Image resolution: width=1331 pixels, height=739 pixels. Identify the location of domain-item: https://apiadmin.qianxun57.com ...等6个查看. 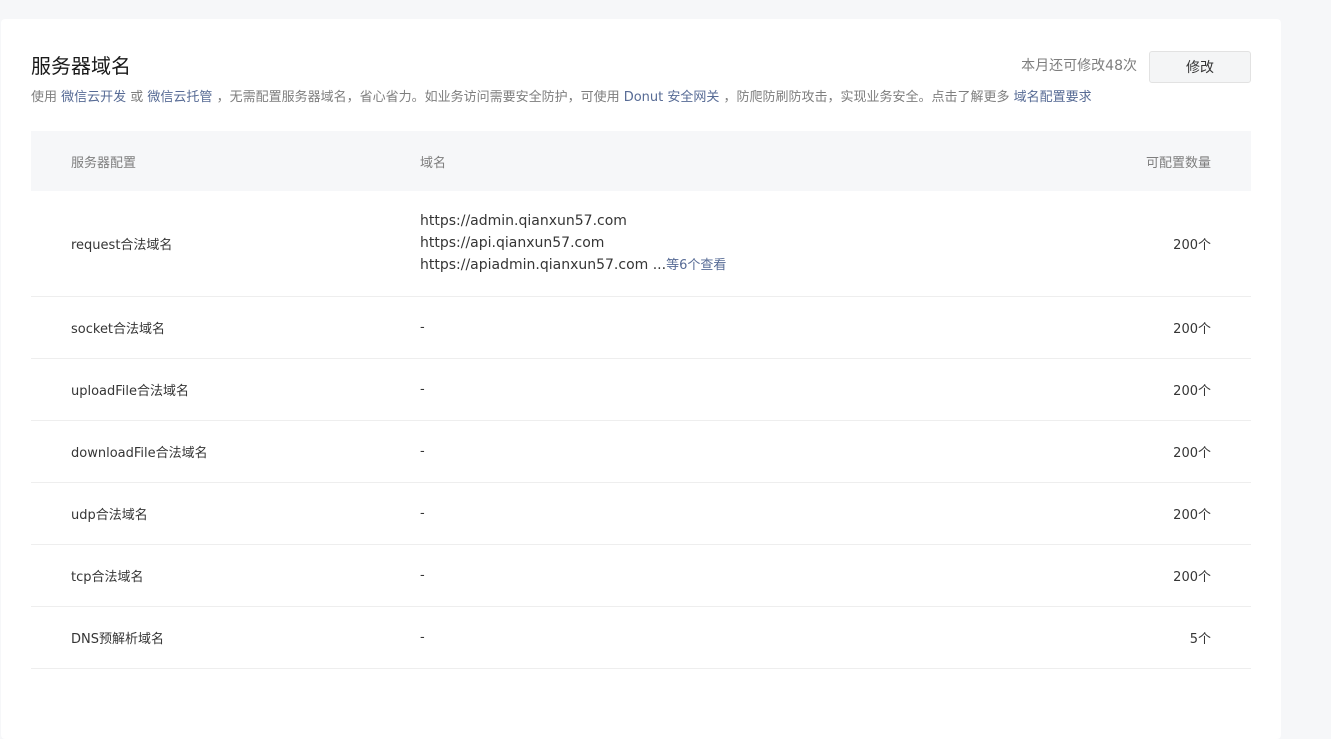
(573, 265).